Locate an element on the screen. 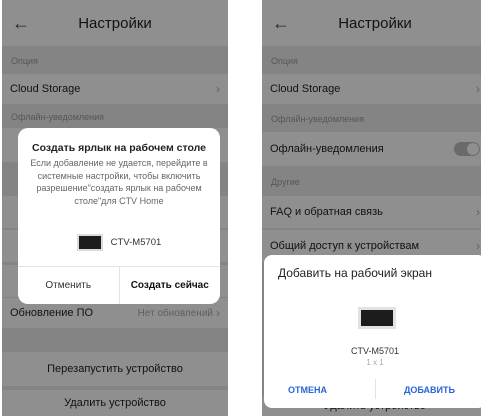 This screenshot has height=416, width=481. add-button: ДОБАВИТЬ is located at coordinates (429, 390).